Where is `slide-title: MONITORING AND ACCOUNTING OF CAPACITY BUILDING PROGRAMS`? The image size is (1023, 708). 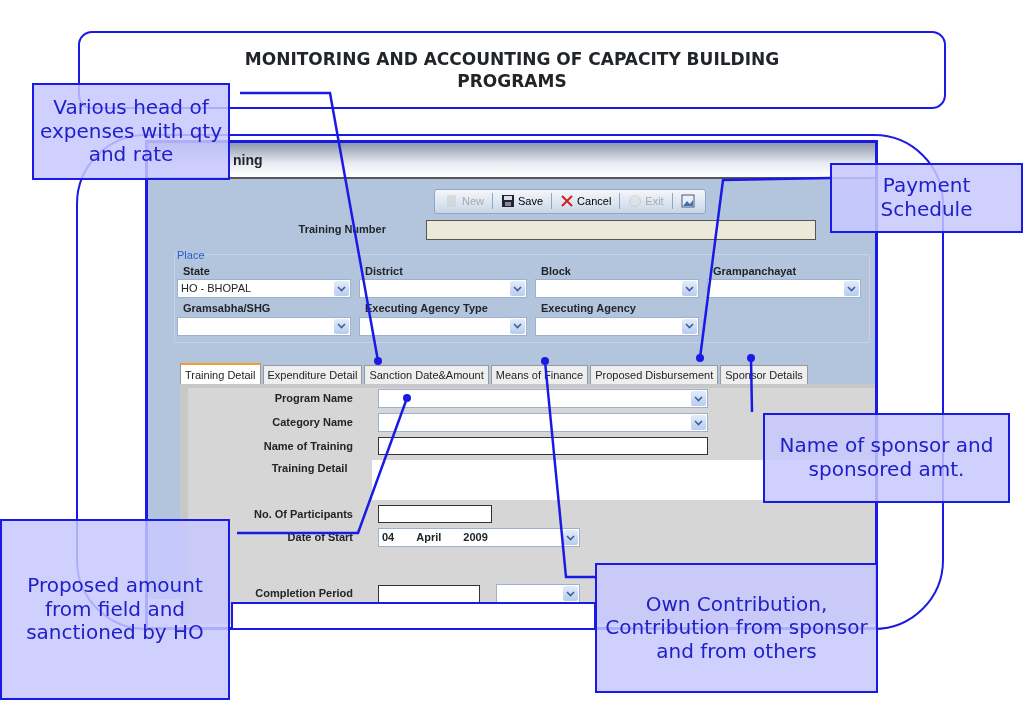 slide-title: MONITORING AND ACCOUNTING OF CAPACITY BUILDING PROGRAMS is located at coordinates (512, 70).